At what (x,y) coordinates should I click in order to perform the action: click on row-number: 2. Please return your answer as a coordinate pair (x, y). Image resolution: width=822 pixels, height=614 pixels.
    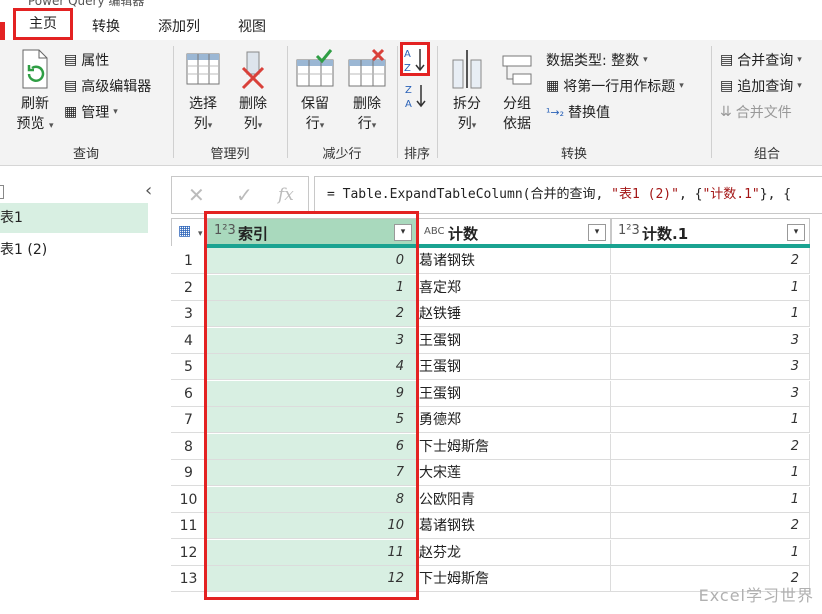
    Looking at the image, I should click on (189, 287).